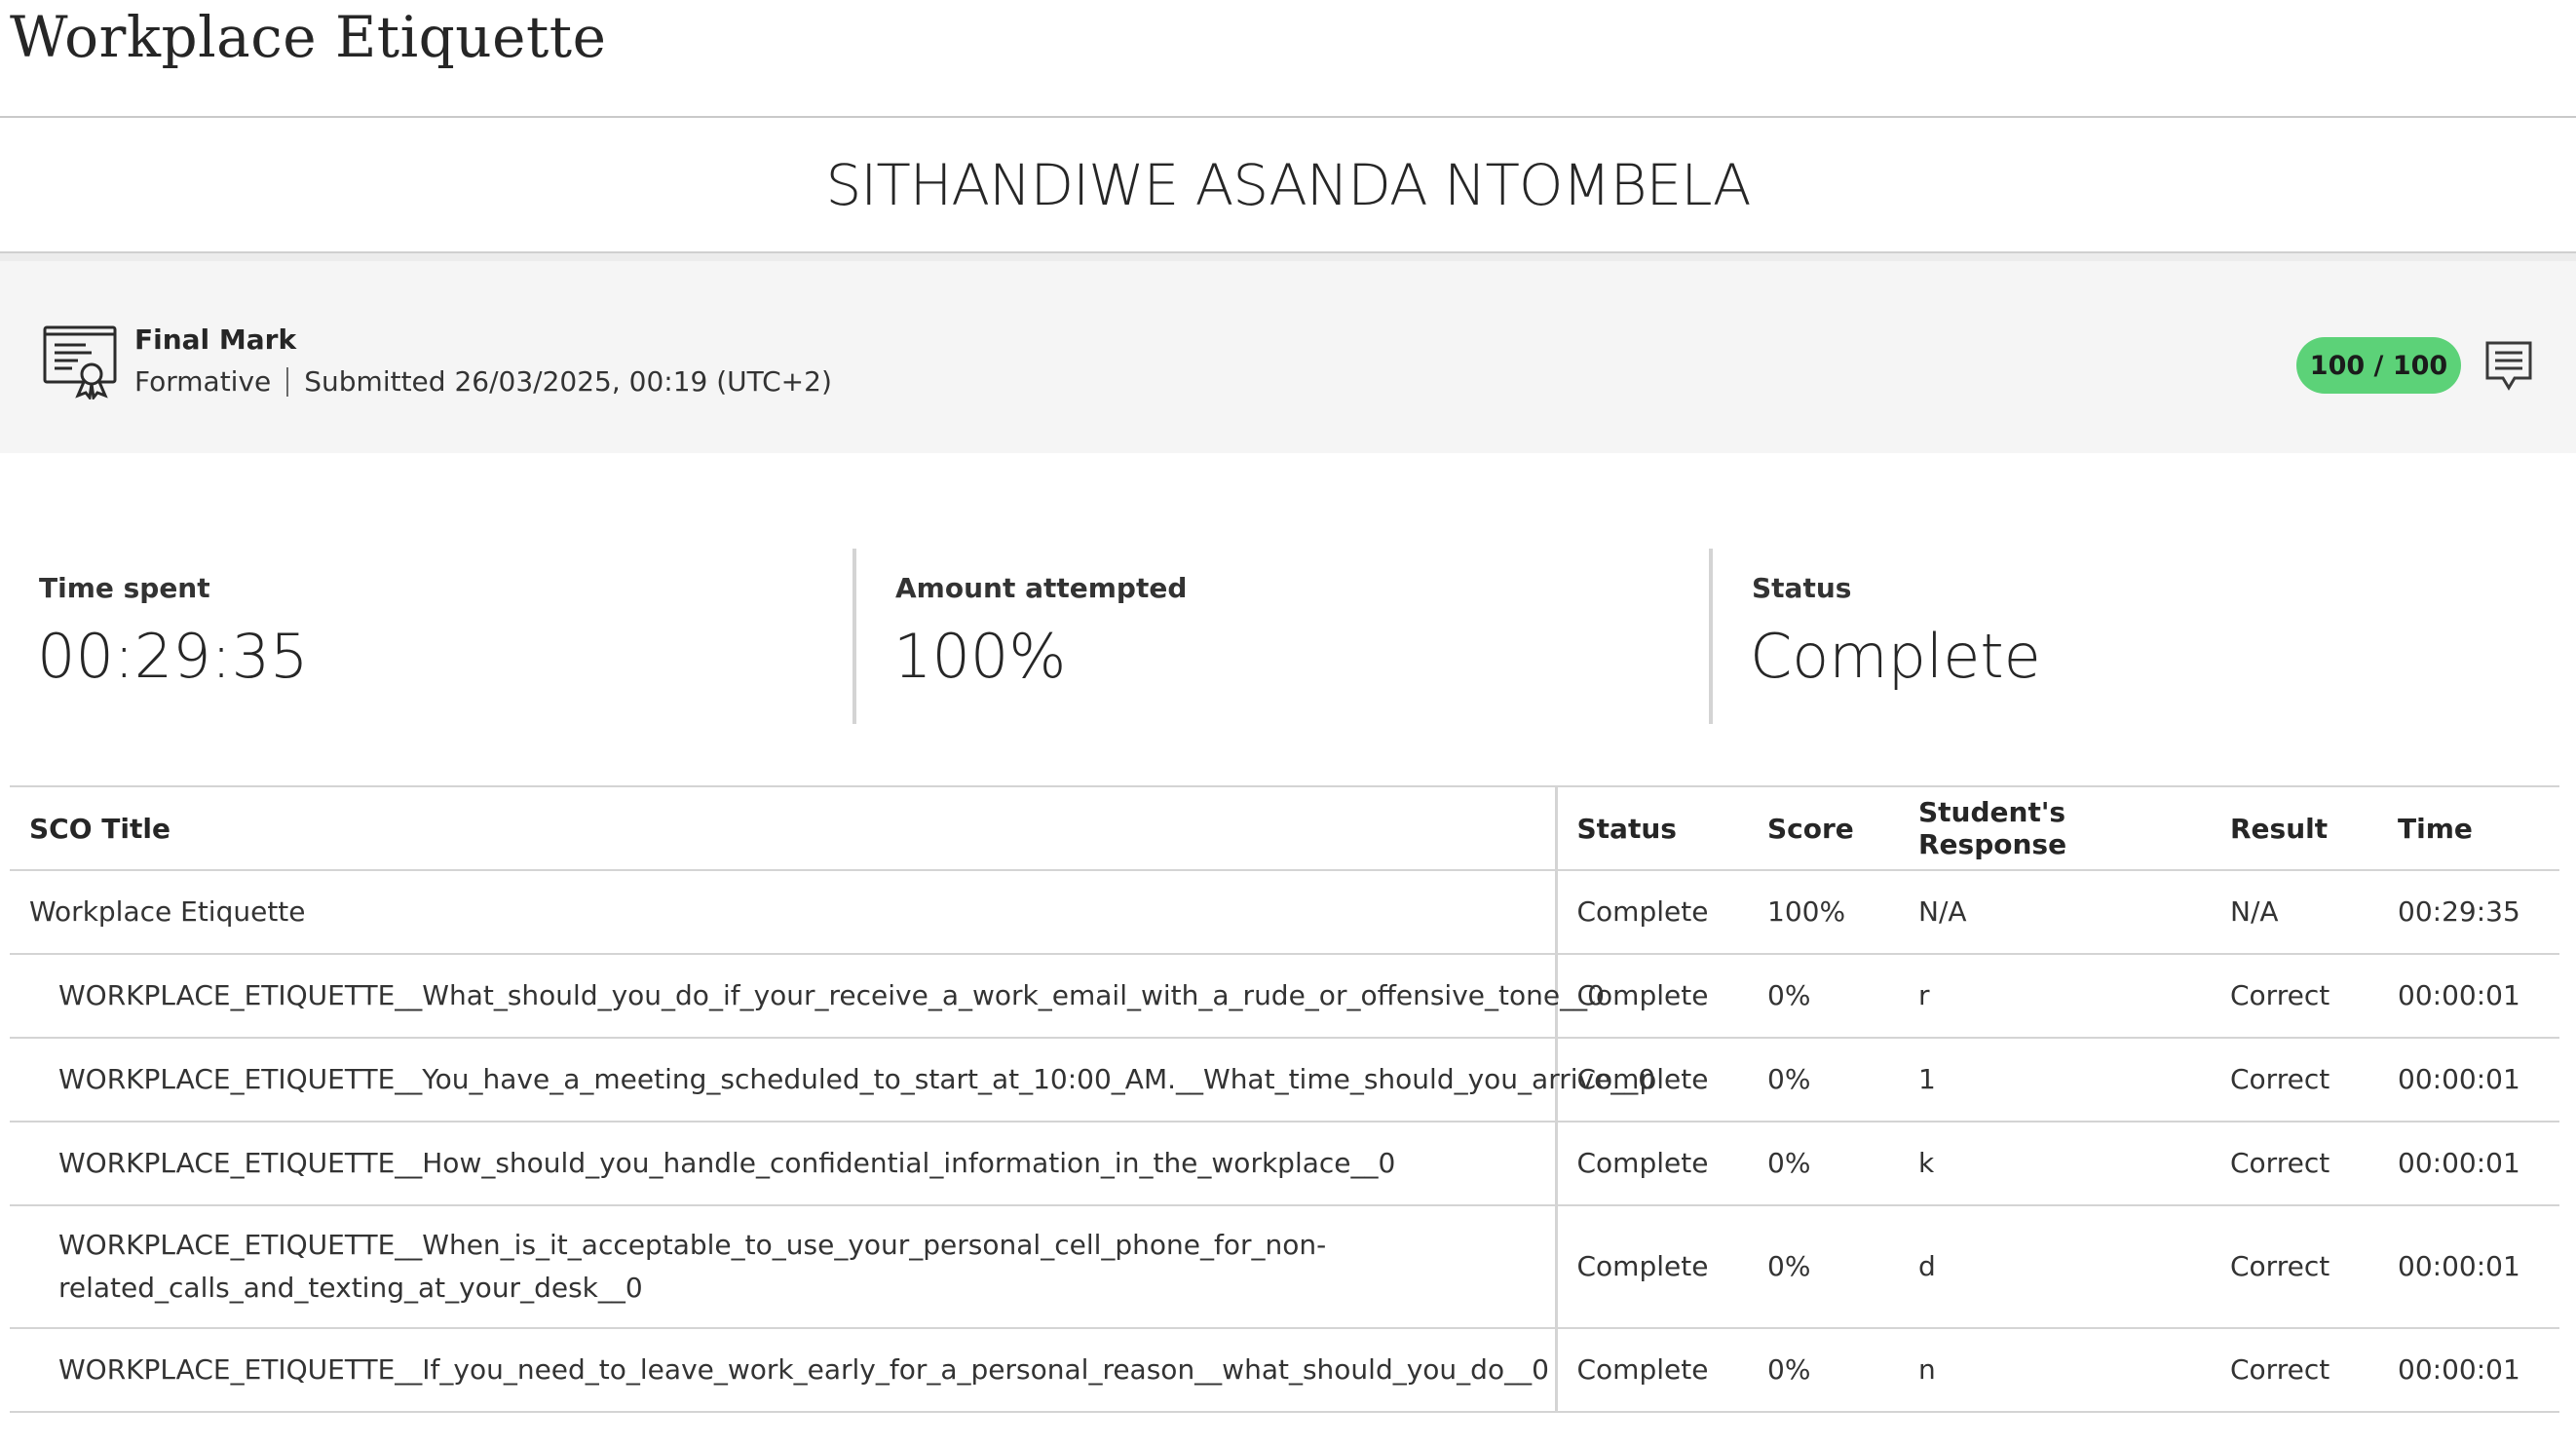 The image size is (2576, 1446). What do you see at coordinates (1810, 828) in the screenshot?
I see `column-header-score: Score` at bounding box center [1810, 828].